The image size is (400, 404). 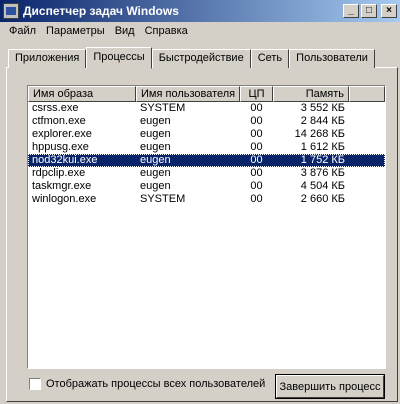 I want to click on show-all-users-option: Отображать процессы всех пользователей, so click(x=147, y=384).